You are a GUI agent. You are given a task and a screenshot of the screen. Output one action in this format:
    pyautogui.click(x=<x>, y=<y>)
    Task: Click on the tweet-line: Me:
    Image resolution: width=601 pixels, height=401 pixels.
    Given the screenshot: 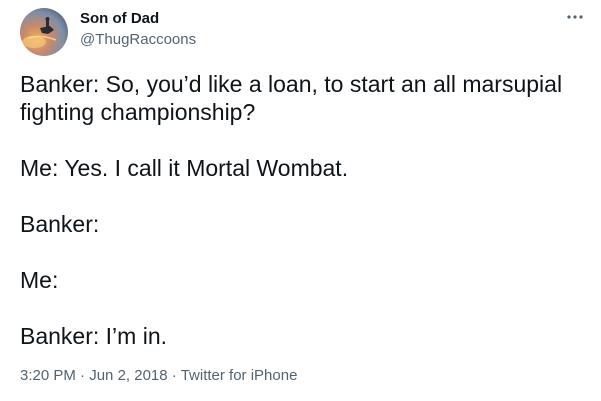 What is the action you would take?
    pyautogui.click(x=39, y=280)
    